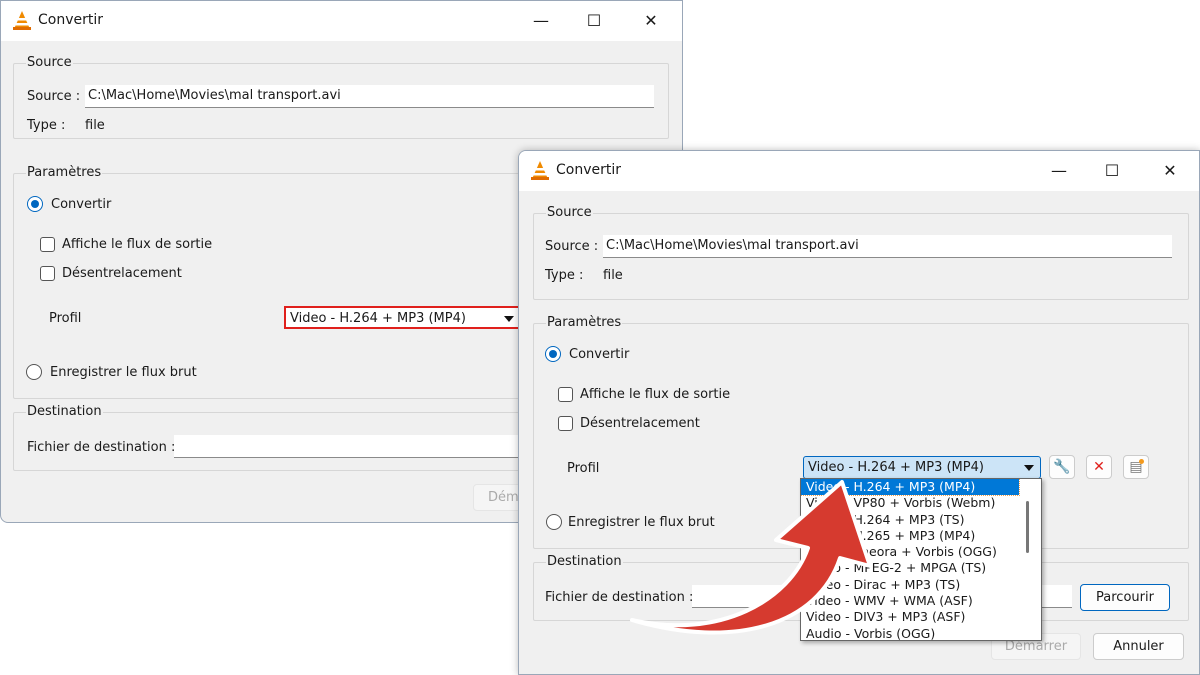 This screenshot has height=675, width=1200. I want to click on curved-arrow-annotation, so click(751, 557).